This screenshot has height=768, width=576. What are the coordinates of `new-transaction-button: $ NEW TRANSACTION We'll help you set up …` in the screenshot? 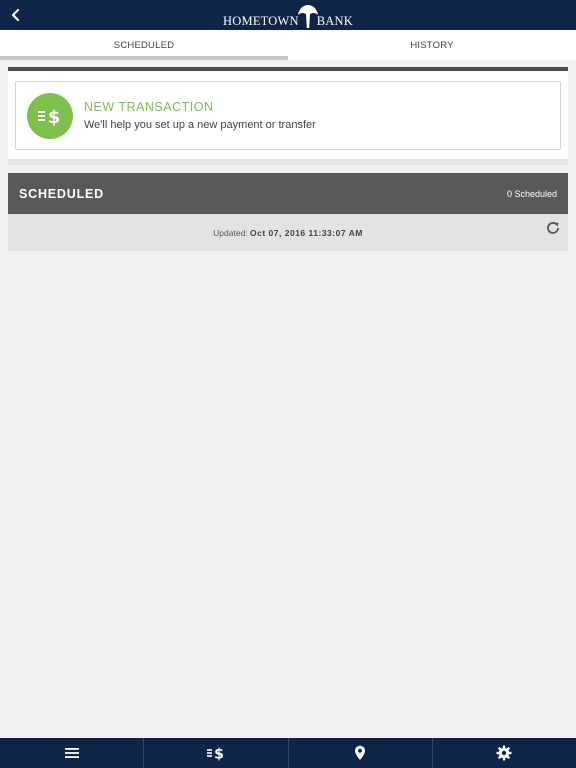 It's located at (288, 115).